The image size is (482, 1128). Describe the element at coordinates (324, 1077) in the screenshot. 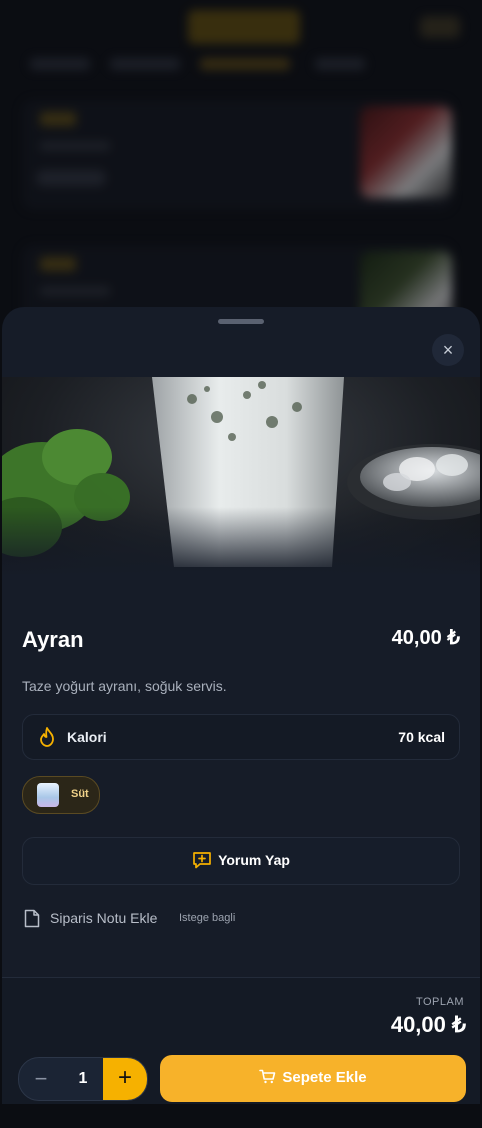

I see `add-to-cart-label: Sepete Ekle` at that location.